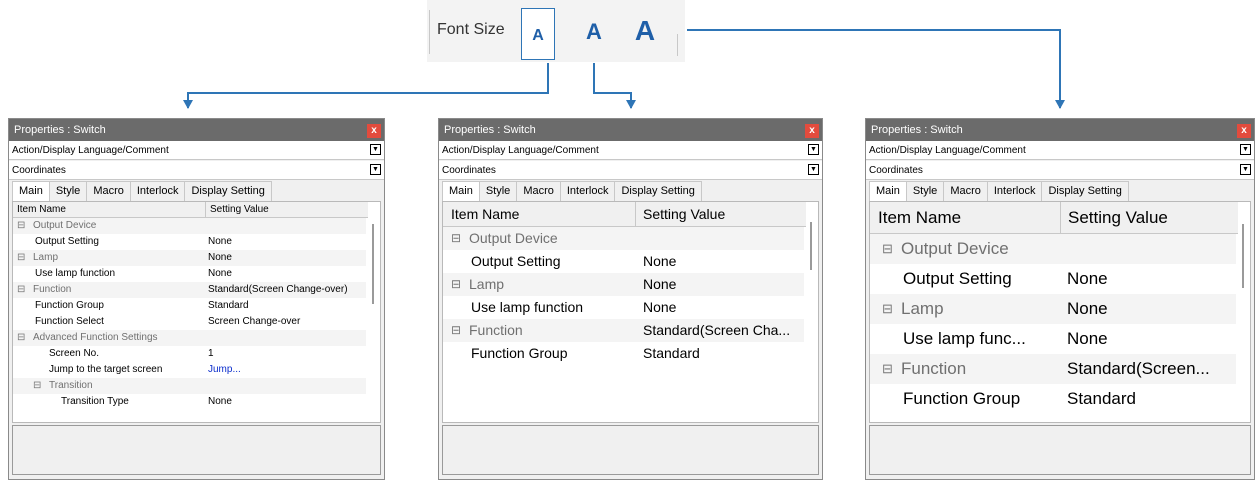  I want to click on font-size-small-button: A, so click(538, 34).